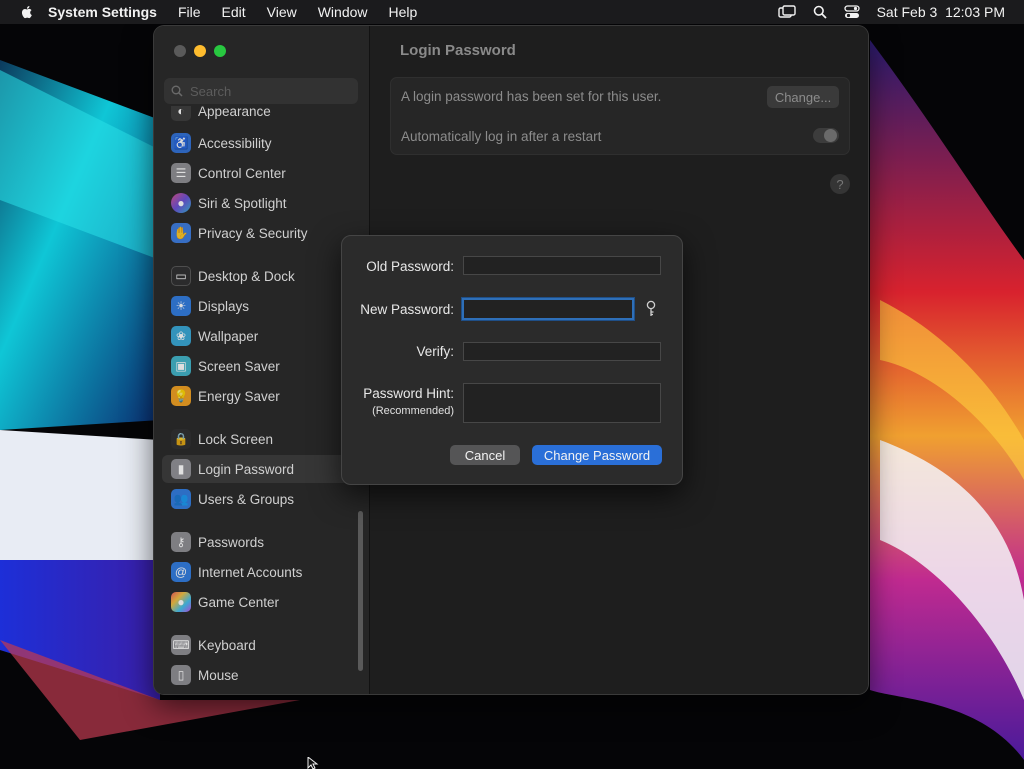 Image resolution: width=1024 pixels, height=769 pixels. Describe the element at coordinates (548, 309) in the screenshot. I see `new-password-field` at that location.